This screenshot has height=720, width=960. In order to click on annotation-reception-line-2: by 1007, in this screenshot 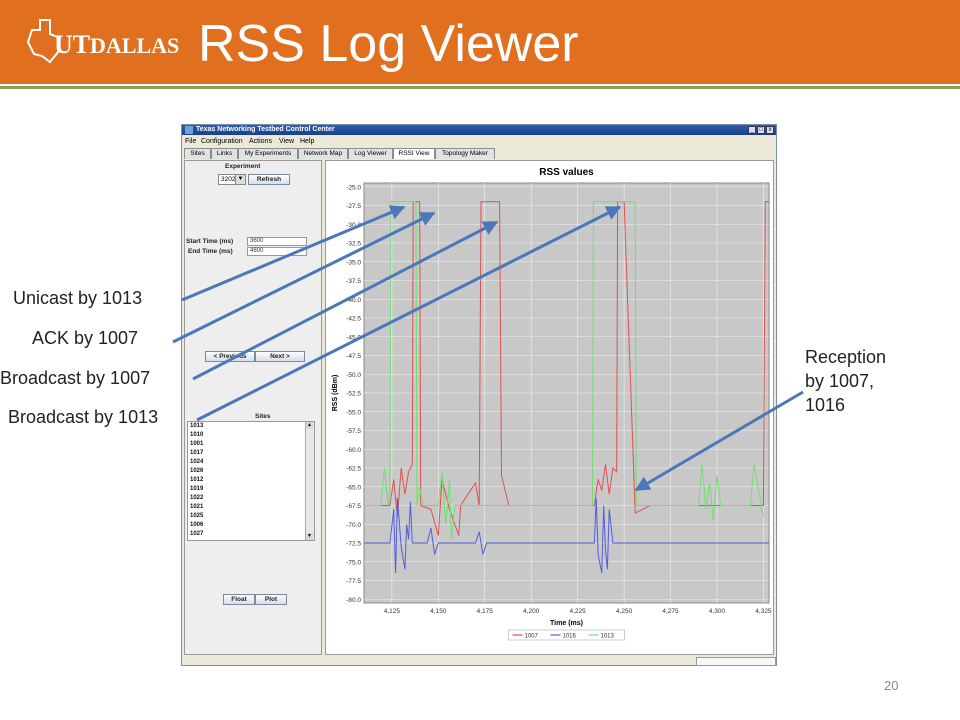, I will do `click(840, 381)`.